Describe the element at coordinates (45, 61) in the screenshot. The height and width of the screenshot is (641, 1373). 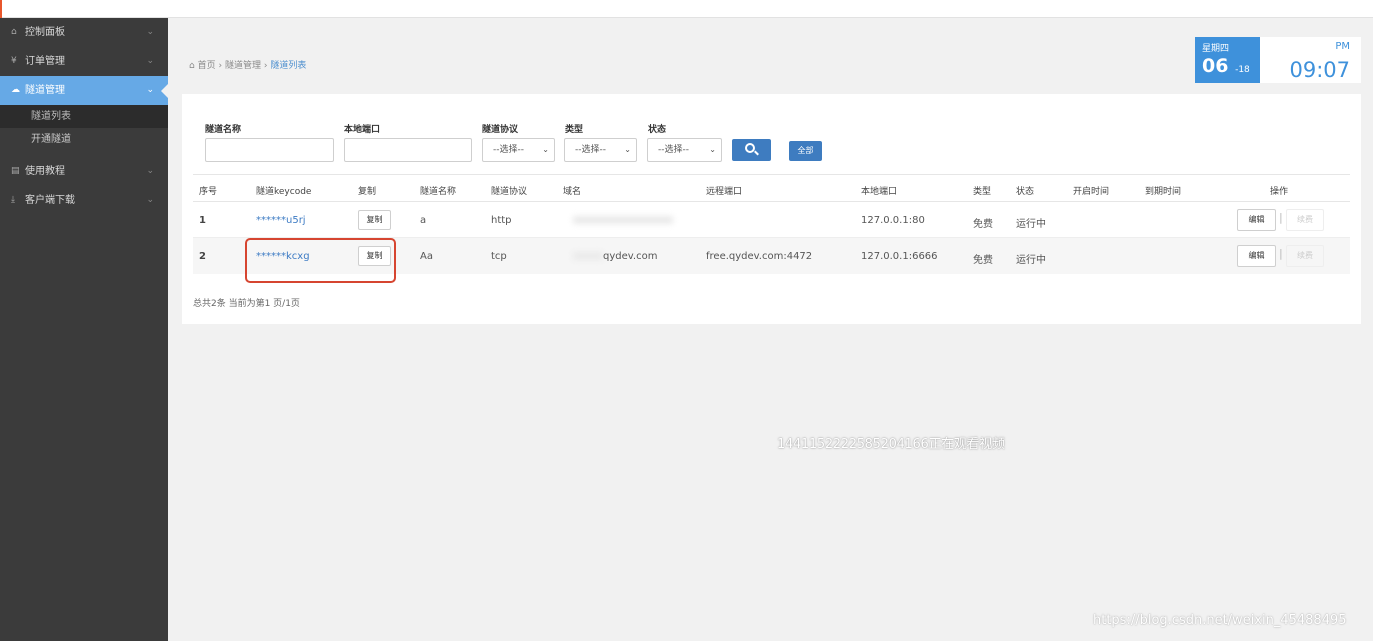
I see `sidebar-item-label: 订单管理` at that location.